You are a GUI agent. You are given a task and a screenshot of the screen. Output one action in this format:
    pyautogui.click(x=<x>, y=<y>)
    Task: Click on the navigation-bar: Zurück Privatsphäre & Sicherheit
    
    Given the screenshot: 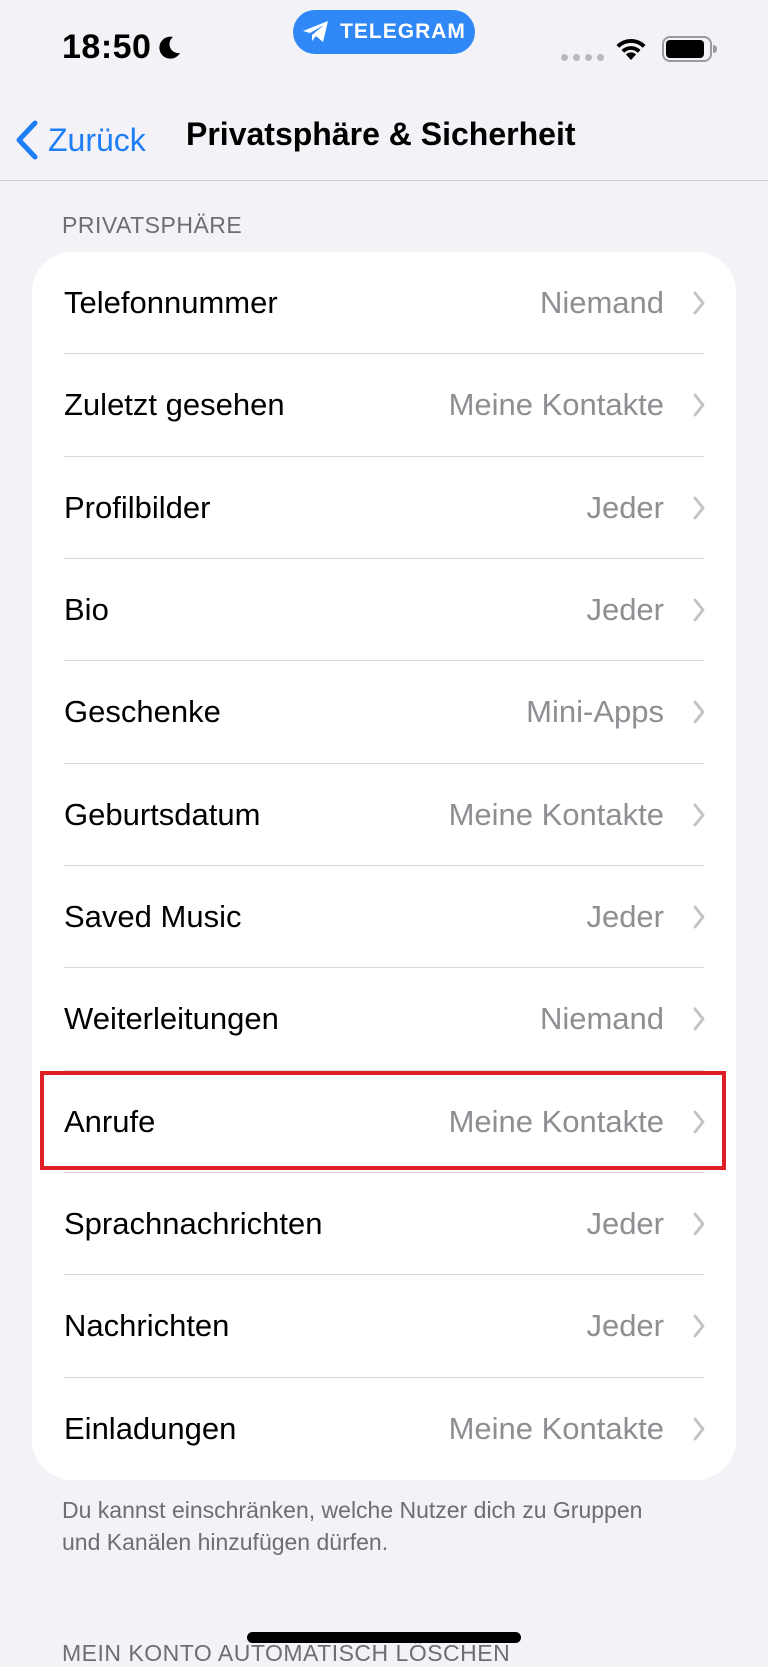 What is the action you would take?
    pyautogui.click(x=384, y=142)
    